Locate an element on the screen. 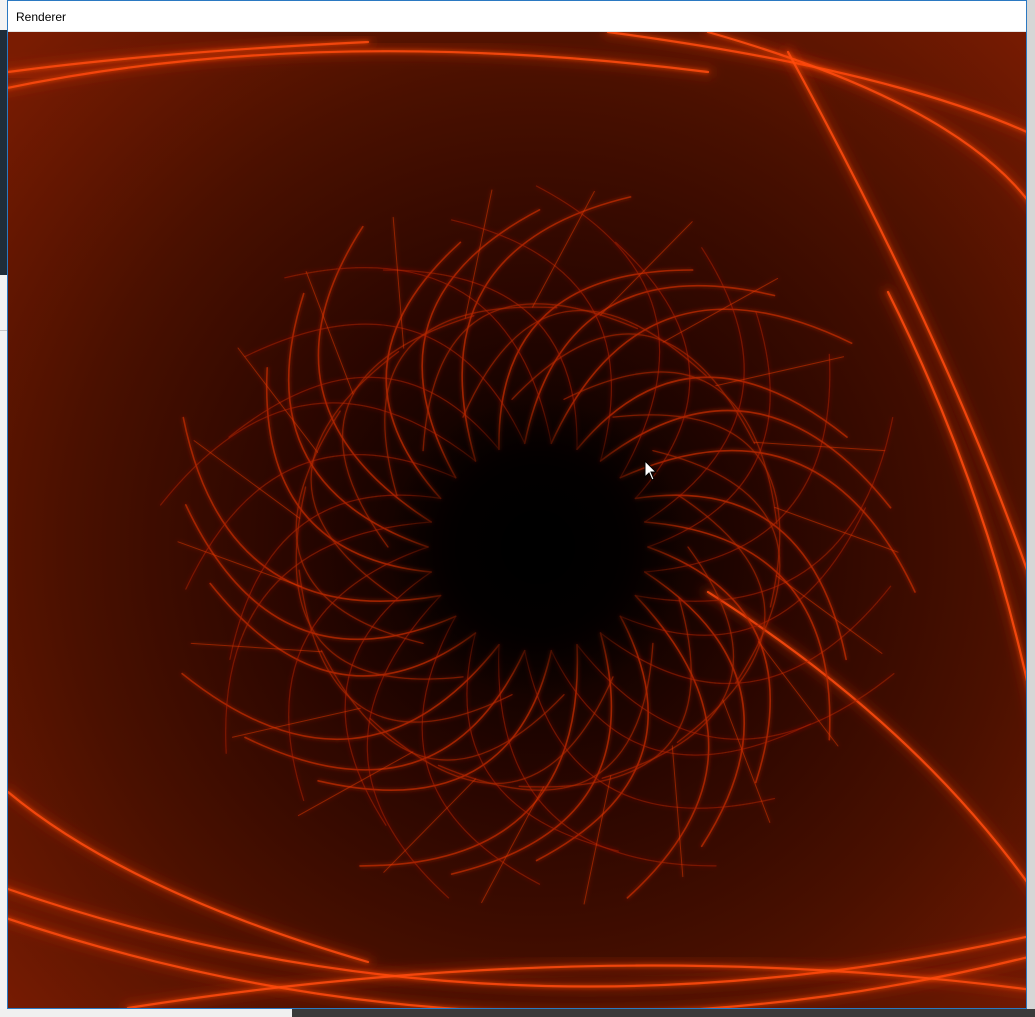 The height and width of the screenshot is (1017, 1035). window-title: Renderer is located at coordinates (41, 17).